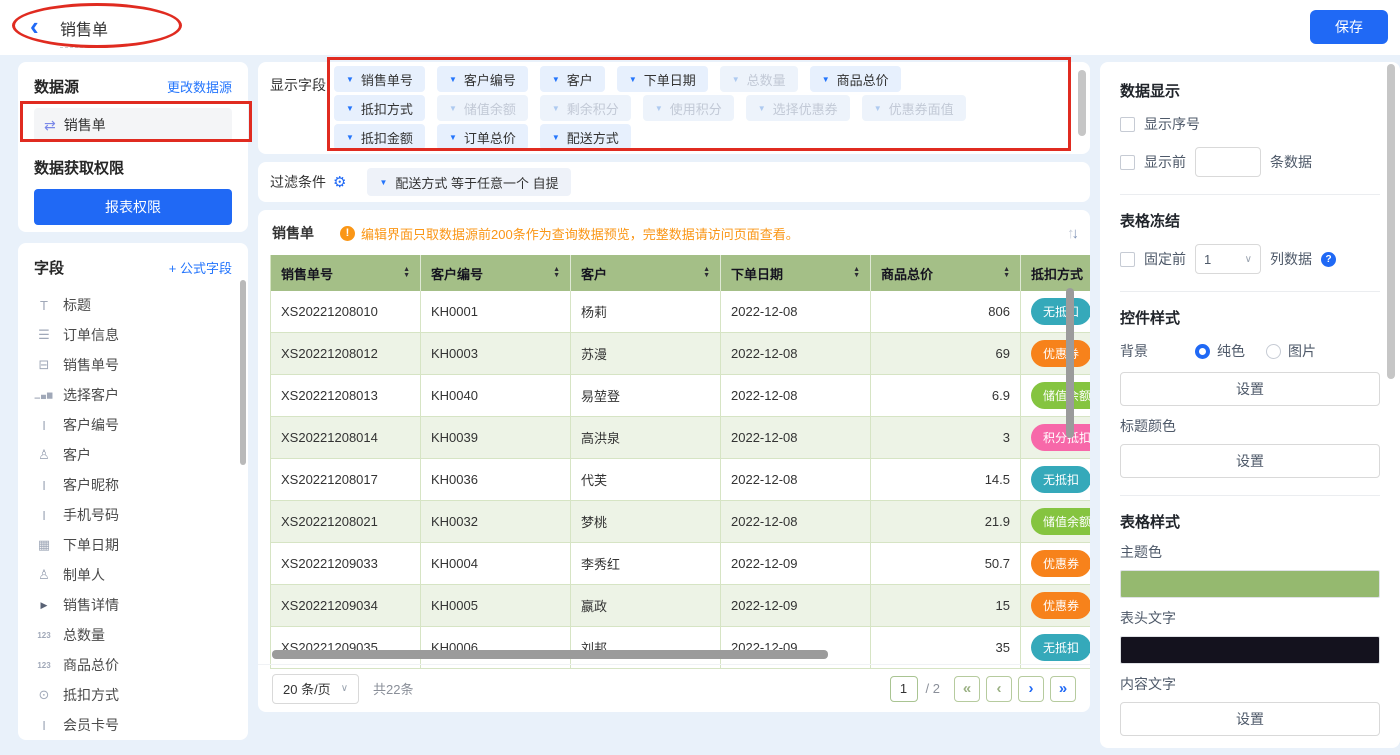  I want to click on display-field-chip: ▼ 客户编号, so click(482, 79).